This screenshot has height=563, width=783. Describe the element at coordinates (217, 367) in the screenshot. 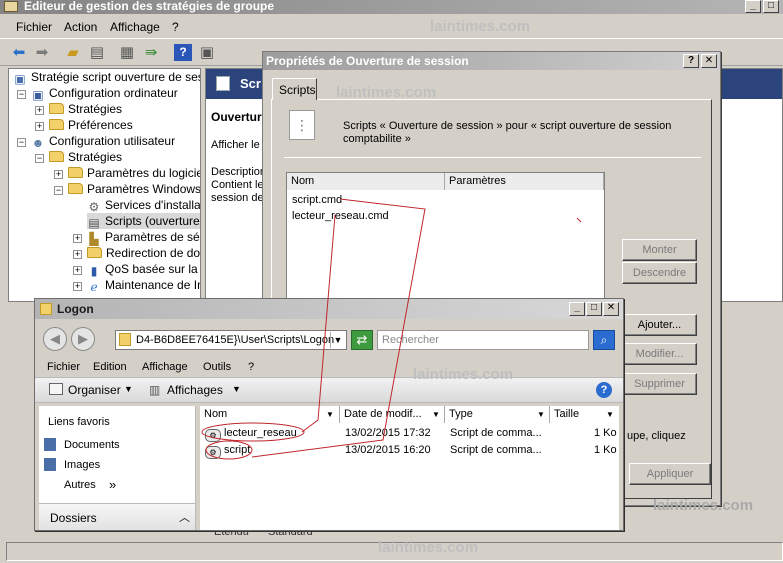

I see `menu-outils: Outils` at that location.